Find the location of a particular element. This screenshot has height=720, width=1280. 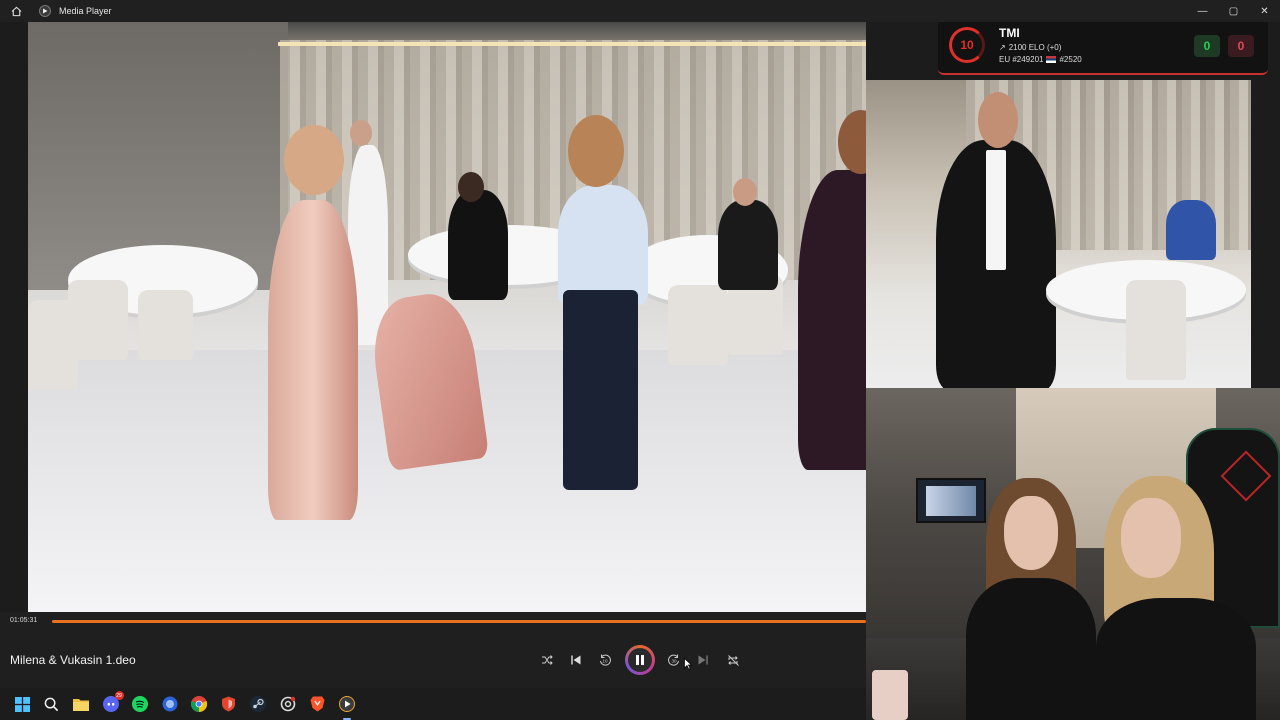

shuffle-icon is located at coordinates (547, 660).